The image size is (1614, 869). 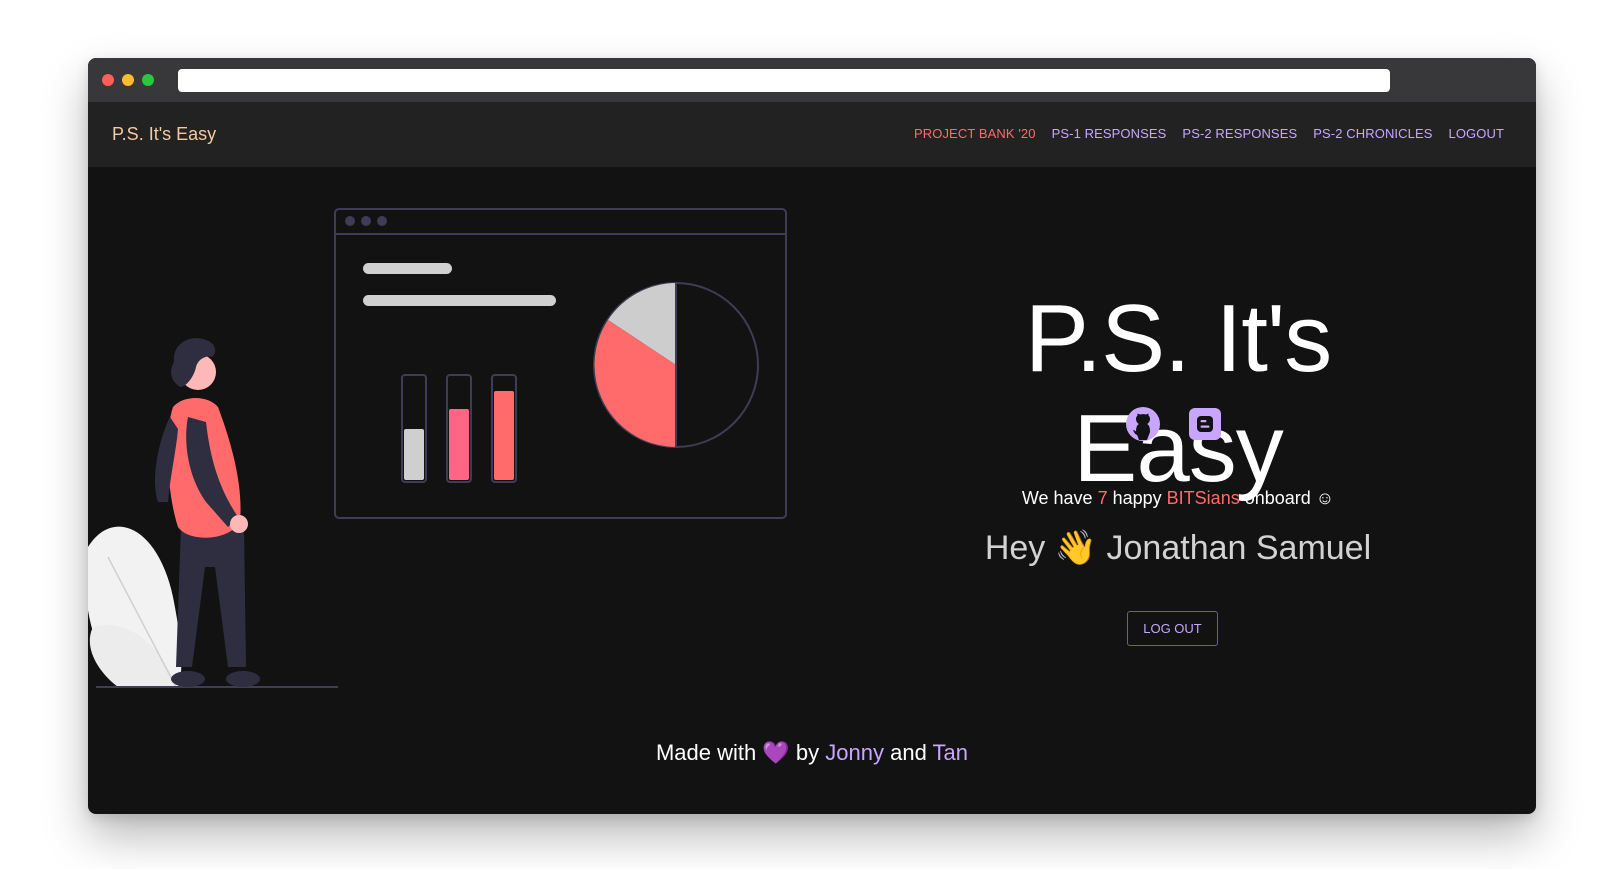 What do you see at coordinates (854, 752) in the screenshot?
I see `author-link-jonny: Jonny` at bounding box center [854, 752].